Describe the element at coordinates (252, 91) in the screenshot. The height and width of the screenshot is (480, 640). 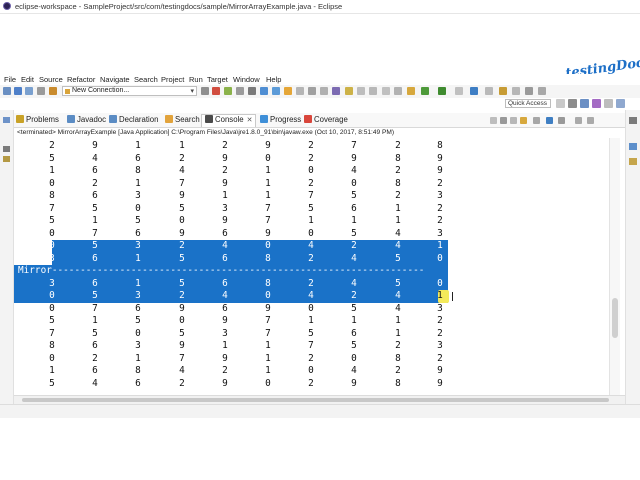
I see `terminal-icon` at that location.